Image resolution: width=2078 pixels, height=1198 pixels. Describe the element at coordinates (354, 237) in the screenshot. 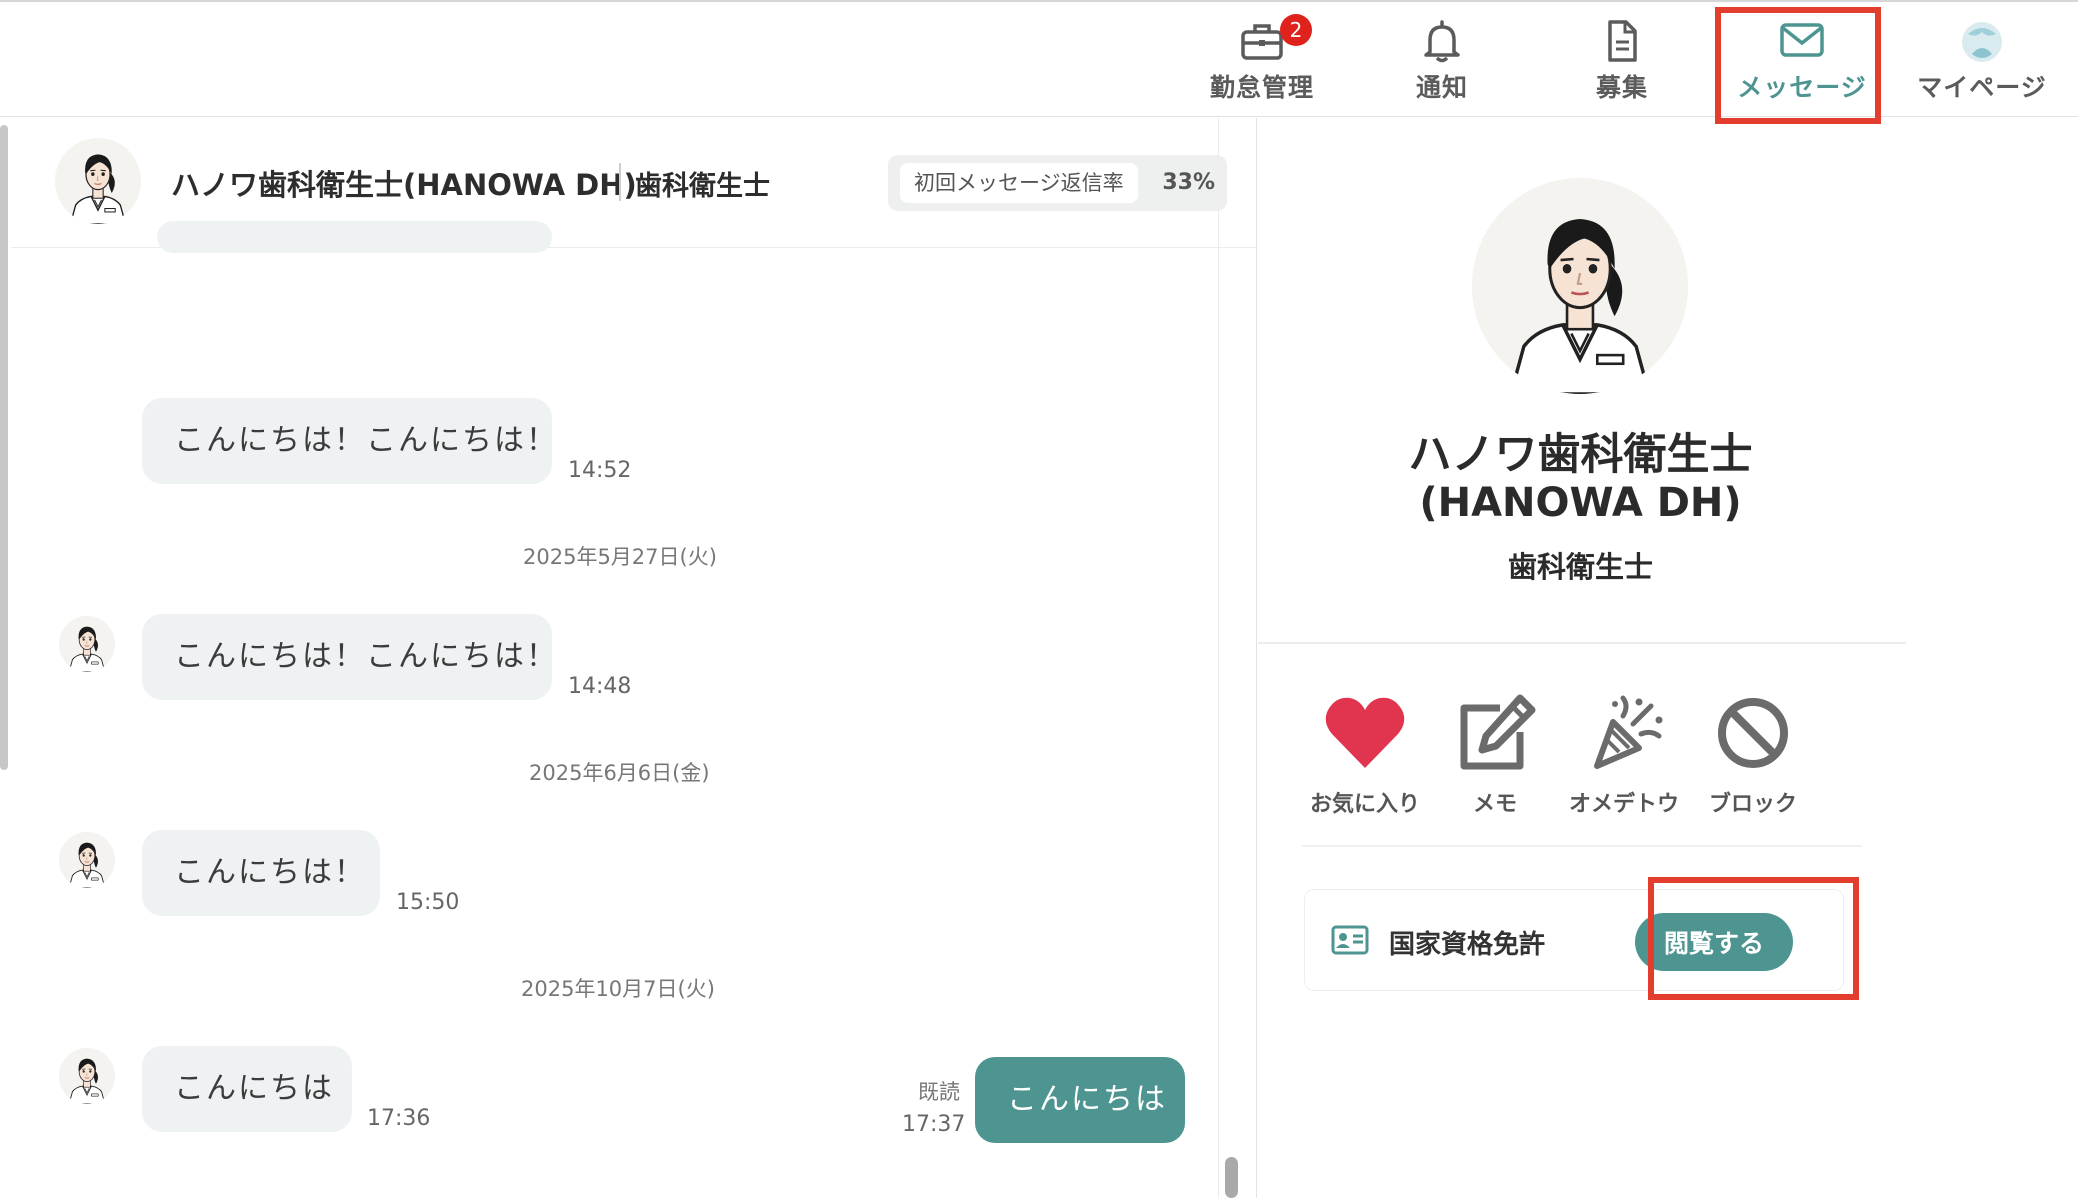

I see `message-bubble-partial` at that location.